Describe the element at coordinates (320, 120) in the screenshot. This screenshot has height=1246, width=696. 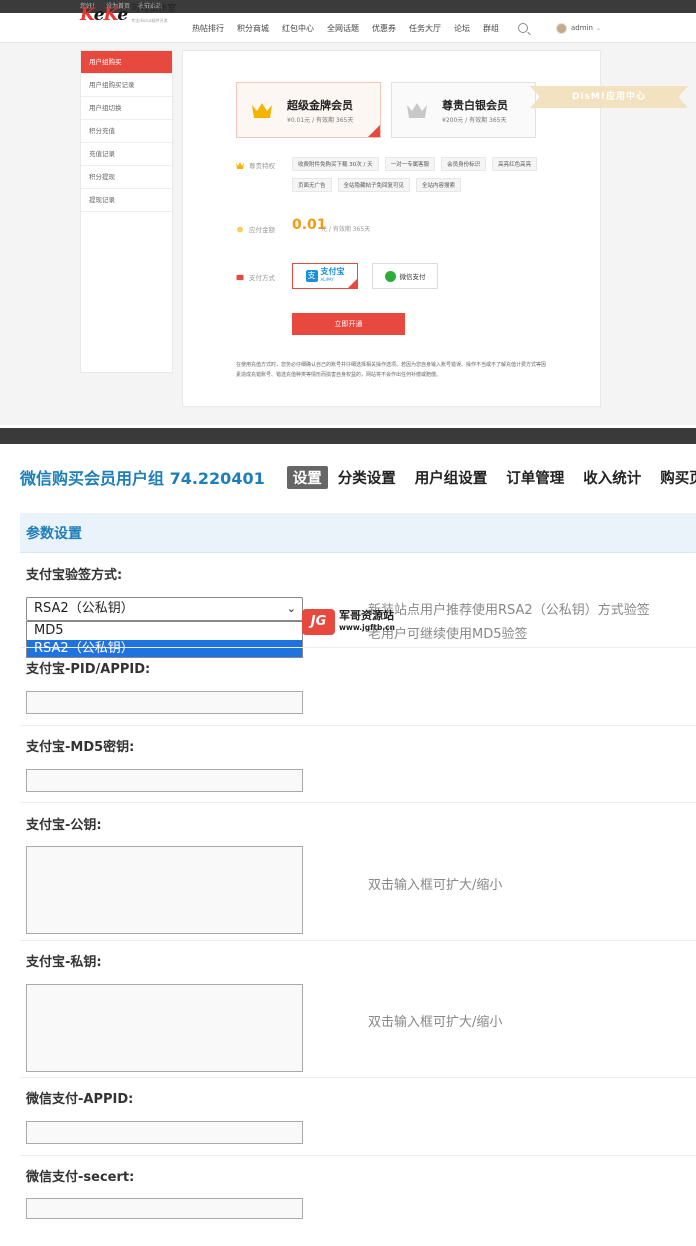
I see `plan-price: ¥0.01元 / 有效期 365天` at that location.